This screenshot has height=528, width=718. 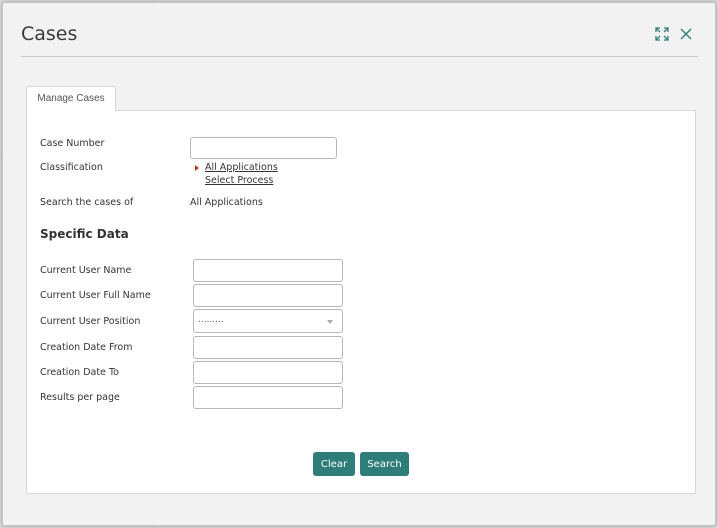 I want to click on select-process-link: Select Process, so click(x=239, y=180).